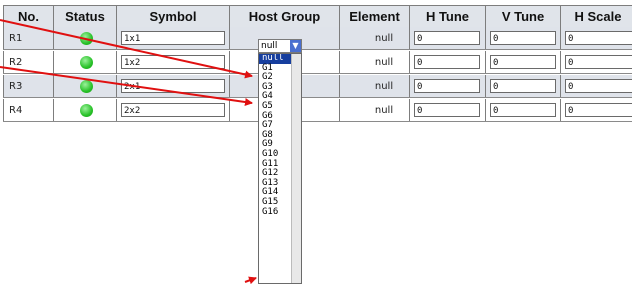 The image size is (632, 284). Describe the element at coordinates (374, 16) in the screenshot. I see `header-element: Element` at that location.